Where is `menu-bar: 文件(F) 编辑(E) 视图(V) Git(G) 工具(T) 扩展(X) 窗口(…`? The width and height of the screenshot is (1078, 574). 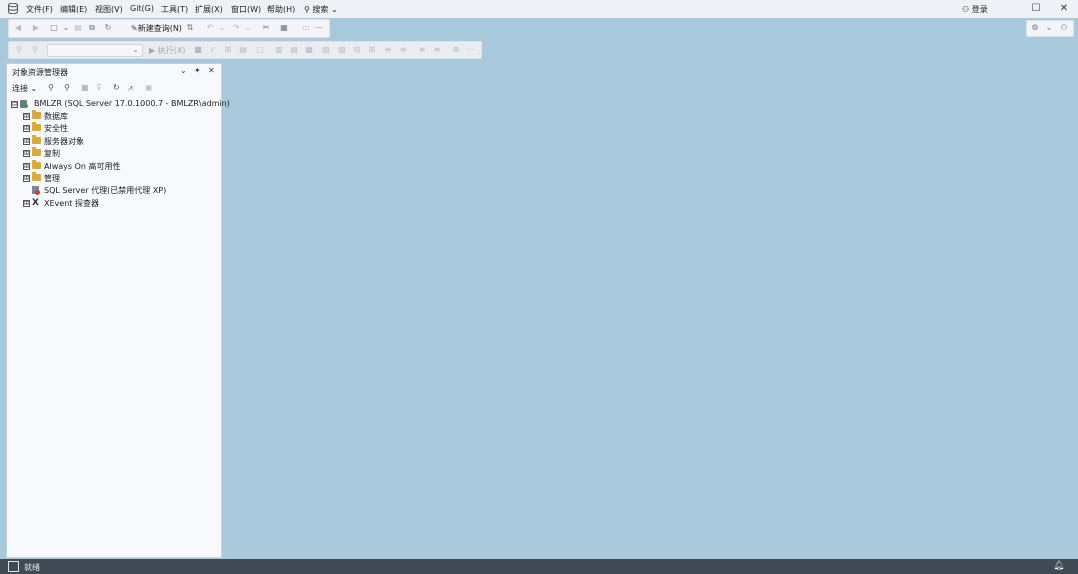
menu-bar: 文件(F) 编辑(E) 视图(V) Git(G) 工具(T) 扩展(X) 窗口(… is located at coordinates (539, 9).